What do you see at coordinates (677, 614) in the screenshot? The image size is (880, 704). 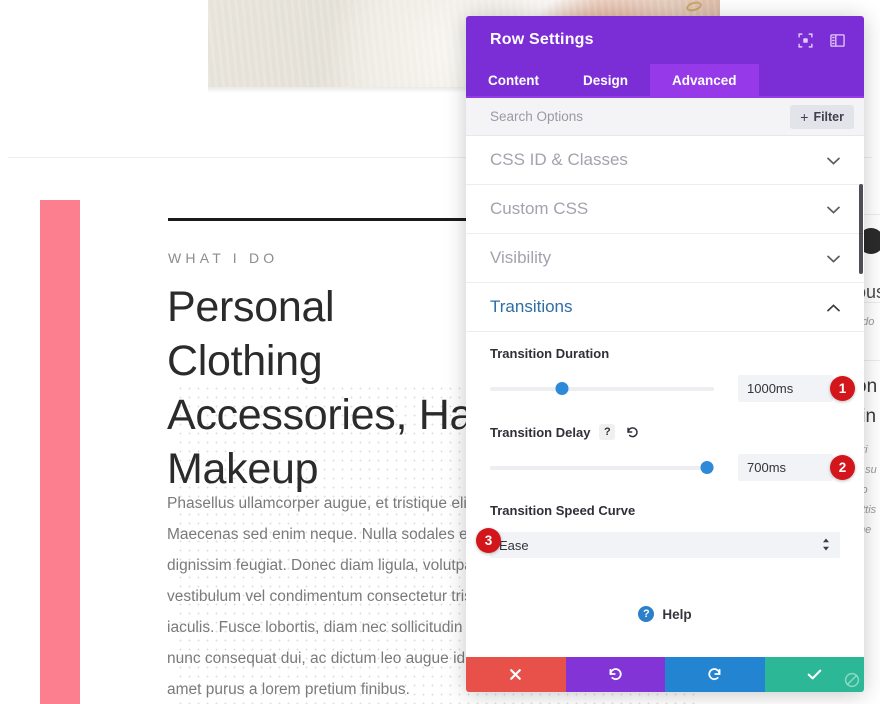 I see `help-label: Help` at bounding box center [677, 614].